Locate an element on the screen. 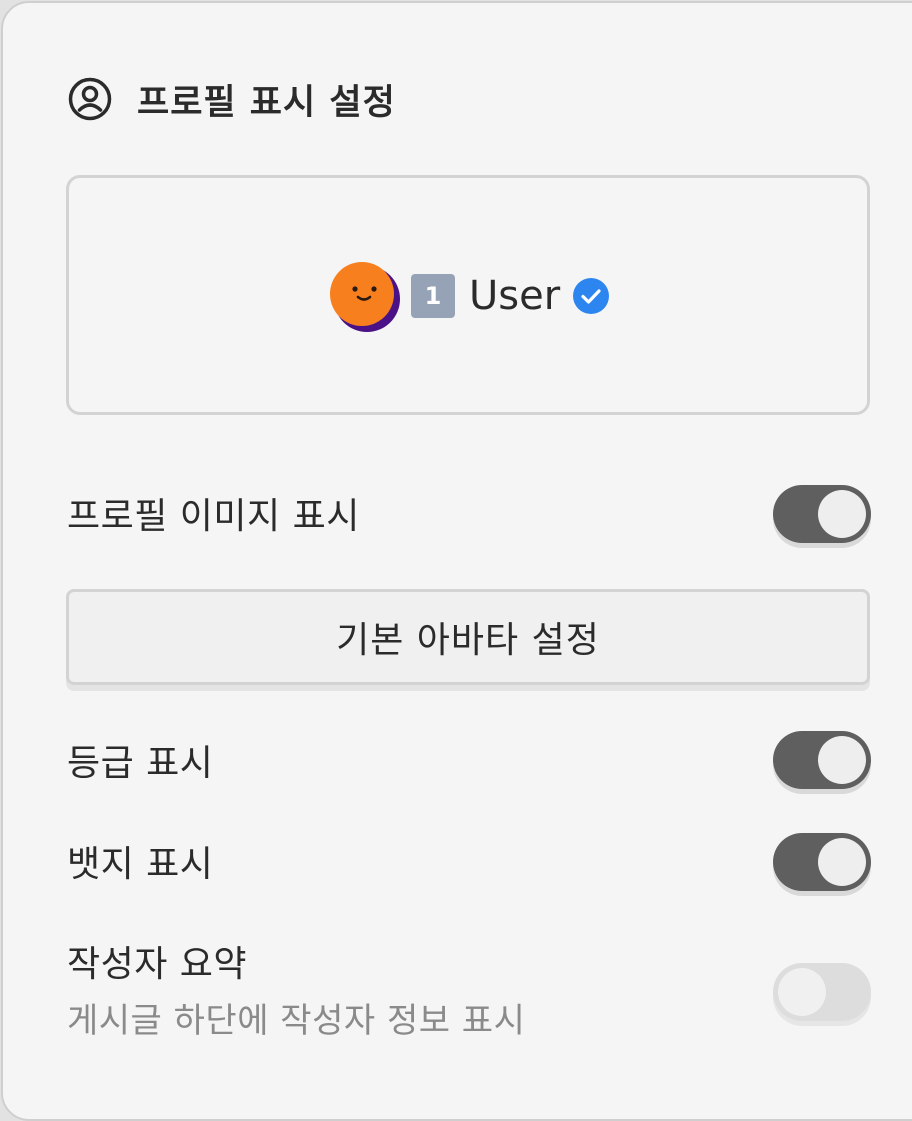  show-profile-image-toggle is located at coordinates (822, 514).